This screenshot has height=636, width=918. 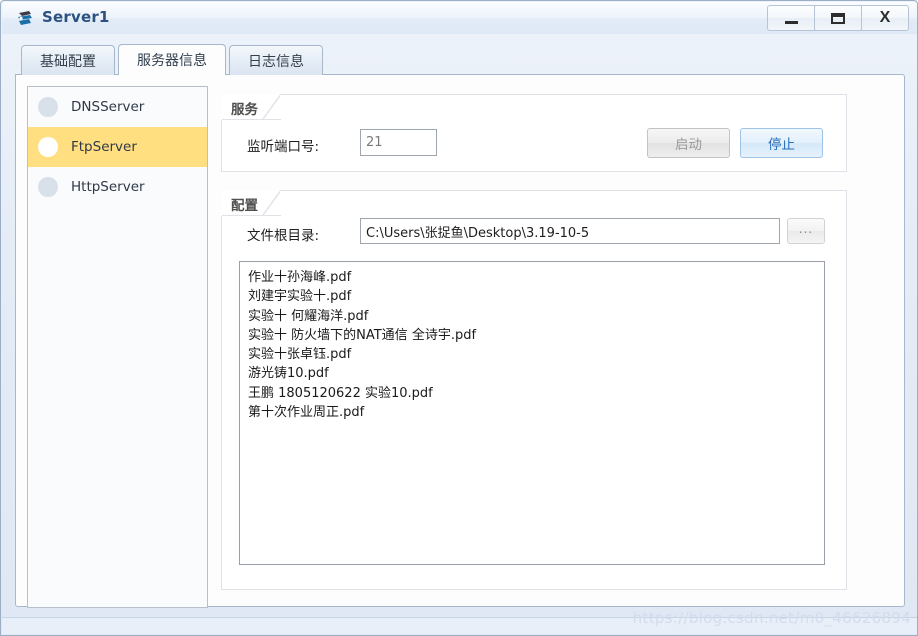 What do you see at coordinates (459, 18) in the screenshot?
I see `title-bar: Server1 X` at bounding box center [459, 18].